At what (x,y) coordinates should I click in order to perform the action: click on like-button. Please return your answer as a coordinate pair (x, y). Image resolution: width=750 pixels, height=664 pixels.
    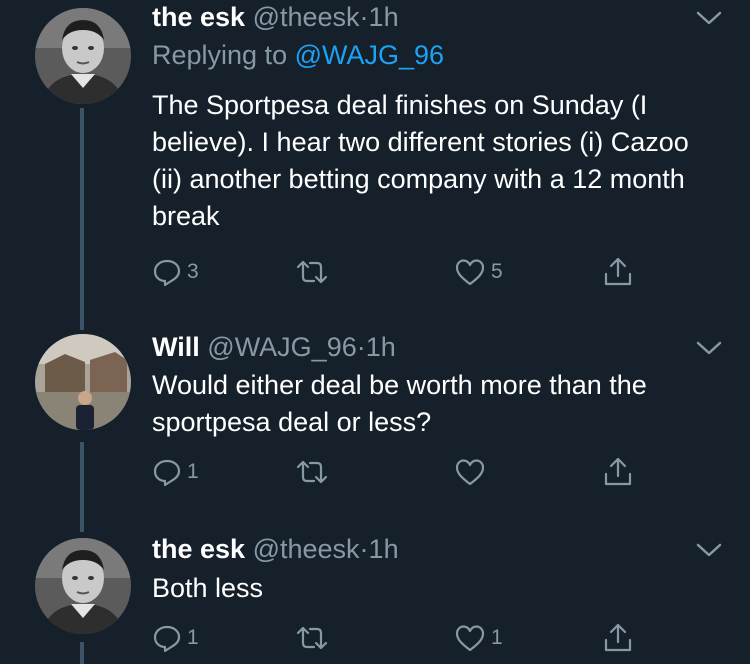
    Looking at the image, I should click on (472, 472).